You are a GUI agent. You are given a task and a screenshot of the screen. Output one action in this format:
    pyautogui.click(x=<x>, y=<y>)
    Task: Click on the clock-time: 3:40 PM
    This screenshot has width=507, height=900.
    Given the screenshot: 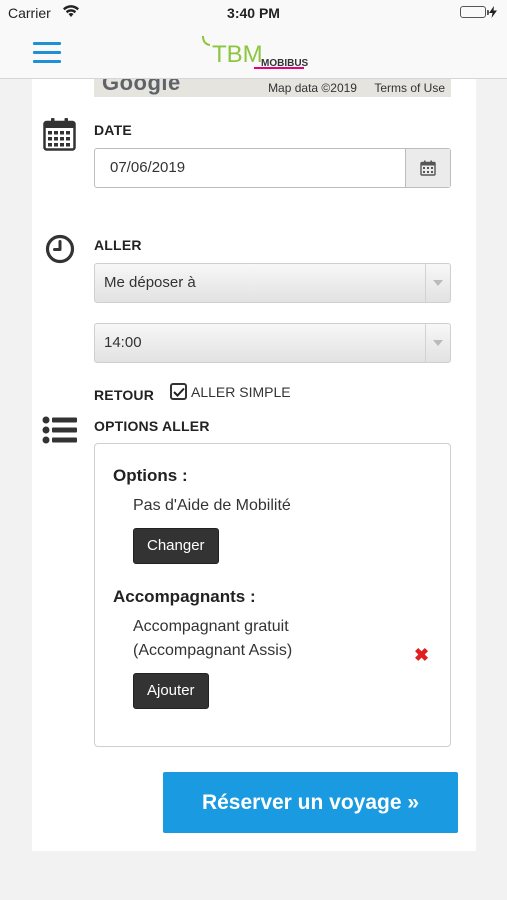 What is the action you would take?
    pyautogui.click(x=253, y=13)
    